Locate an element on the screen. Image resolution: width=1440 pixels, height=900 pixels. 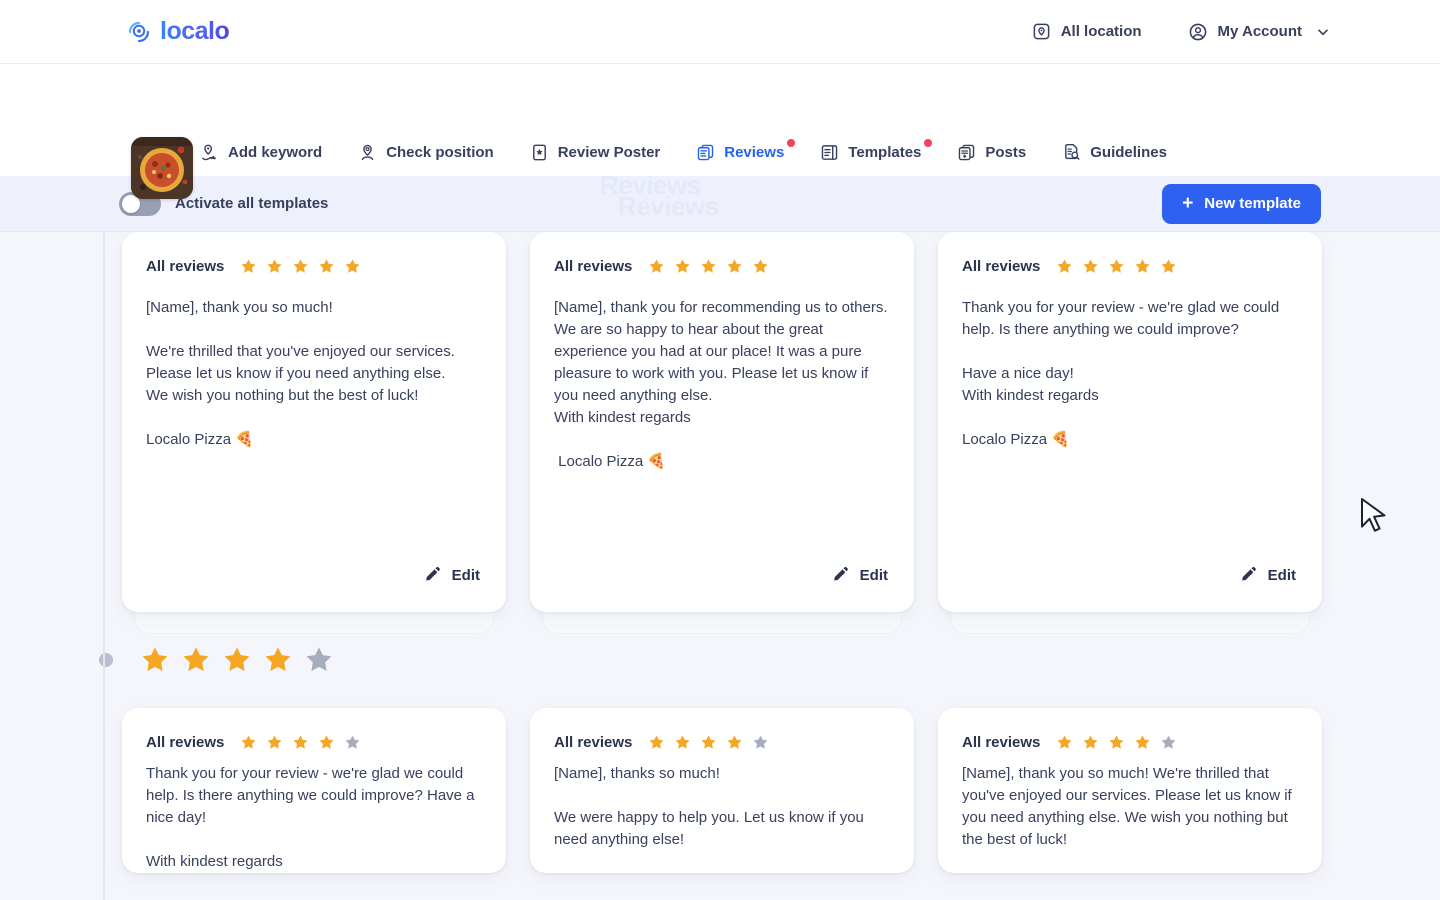
watermark-line-2: Reviews is located at coordinates (668, 206).